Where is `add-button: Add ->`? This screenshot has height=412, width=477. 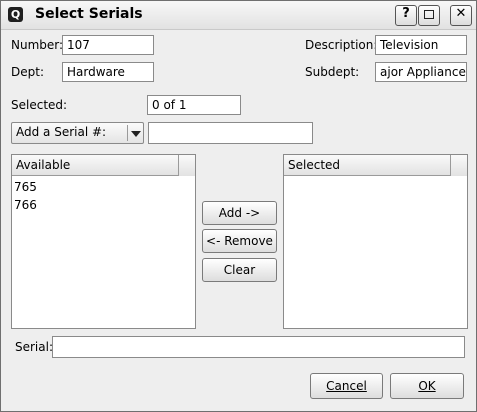 add-button: Add -> is located at coordinates (239, 213).